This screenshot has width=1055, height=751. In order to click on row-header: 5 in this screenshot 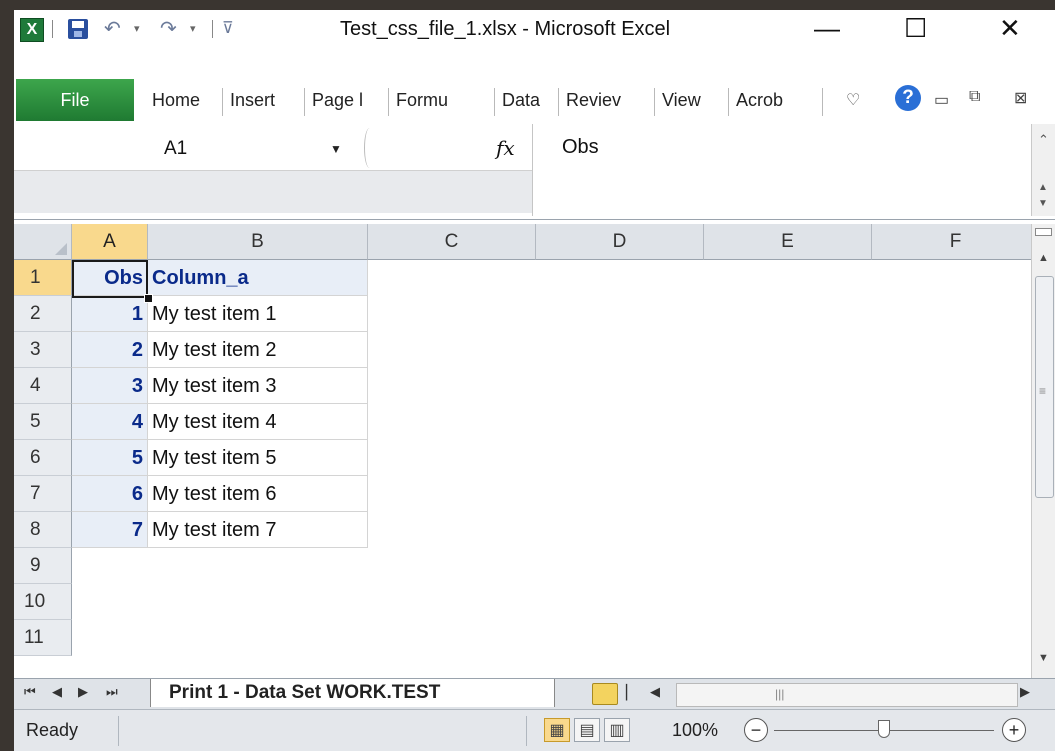, I will do `click(43, 422)`.